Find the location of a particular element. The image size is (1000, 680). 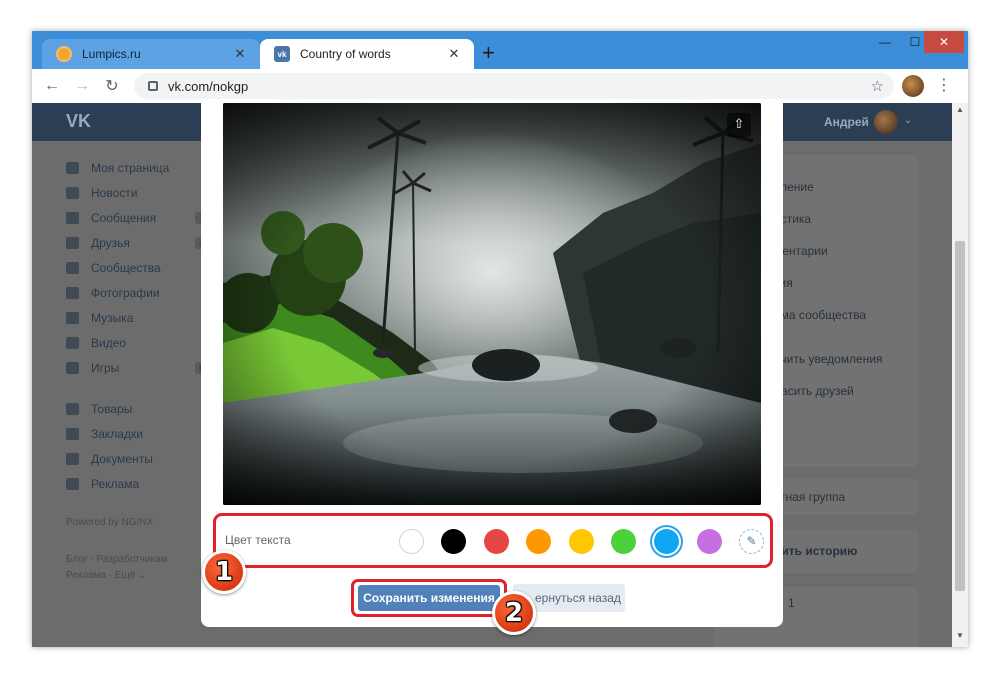

news-icon is located at coordinates (72, 192).